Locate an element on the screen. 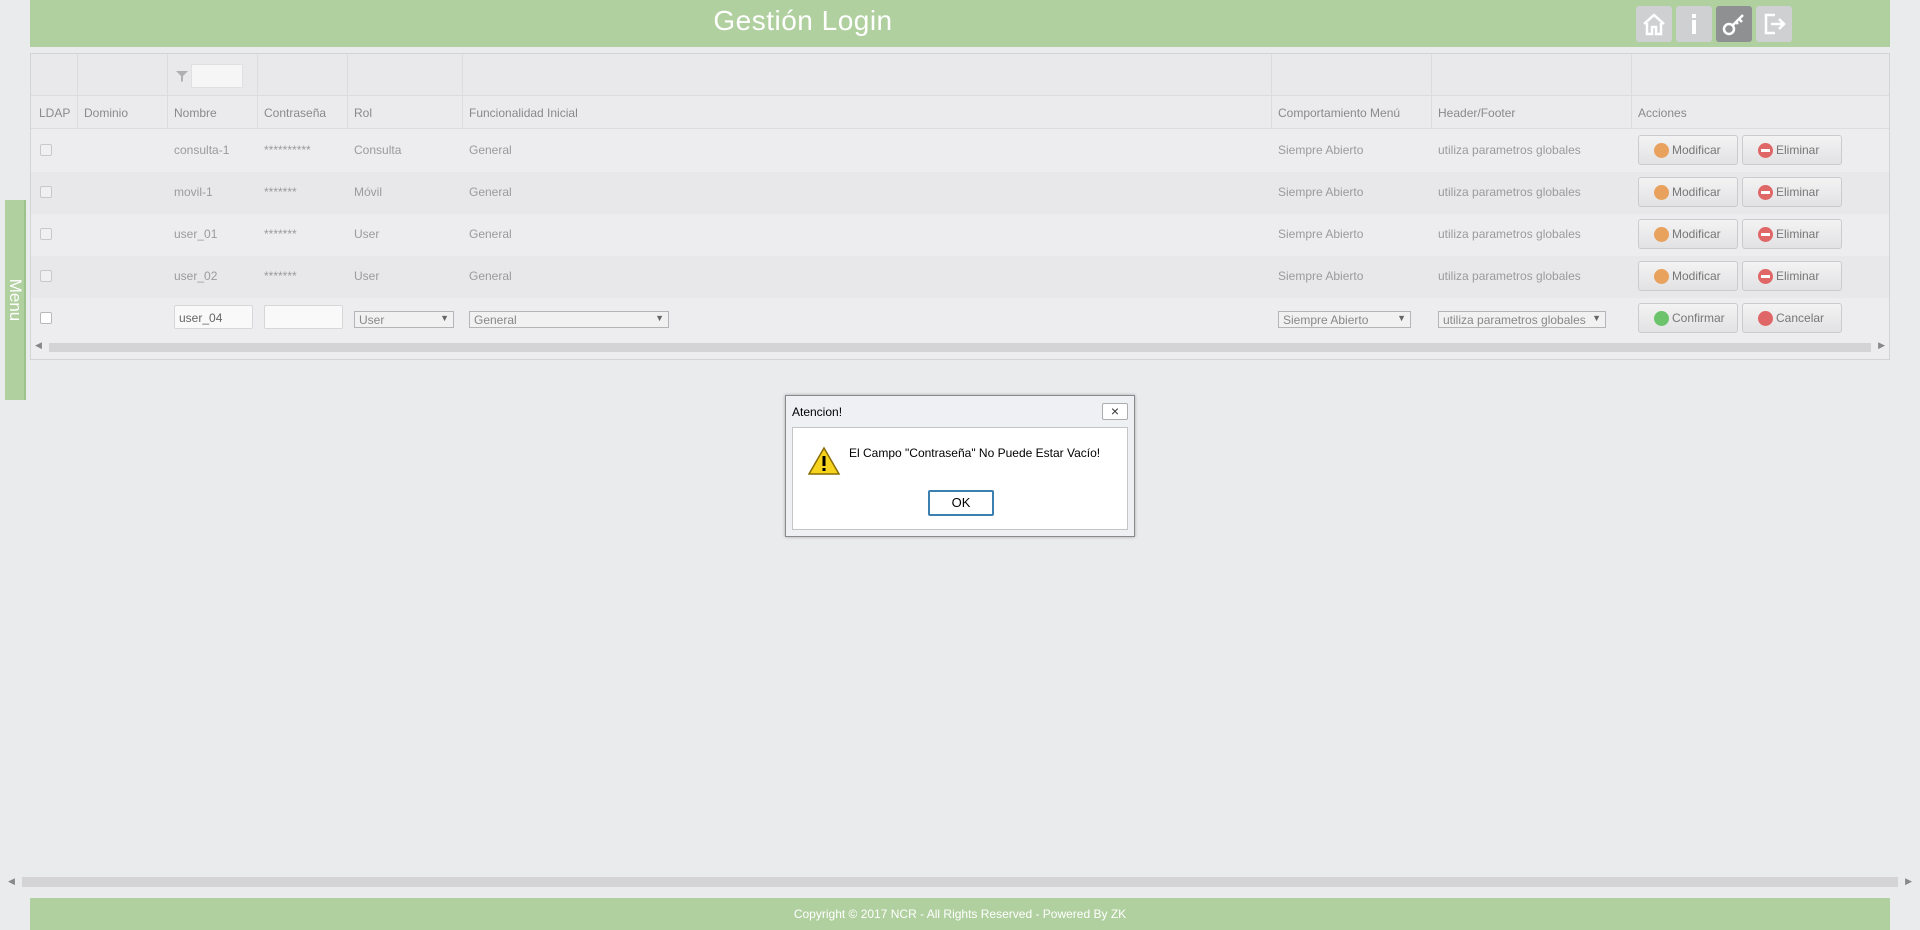  cell-nombre: movil-1 is located at coordinates (193, 192).